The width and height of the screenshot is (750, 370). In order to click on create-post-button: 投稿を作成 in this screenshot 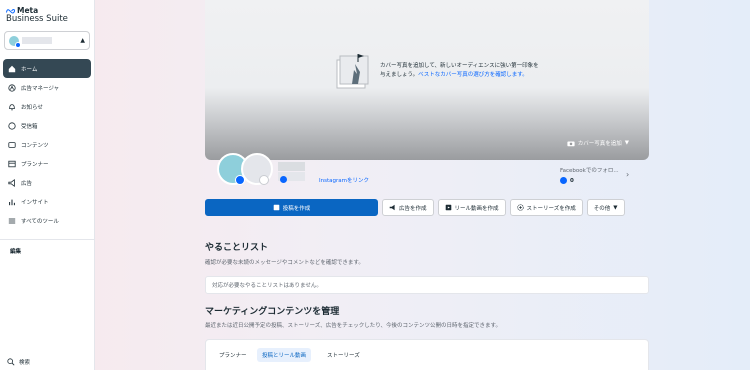, I will do `click(291, 207)`.